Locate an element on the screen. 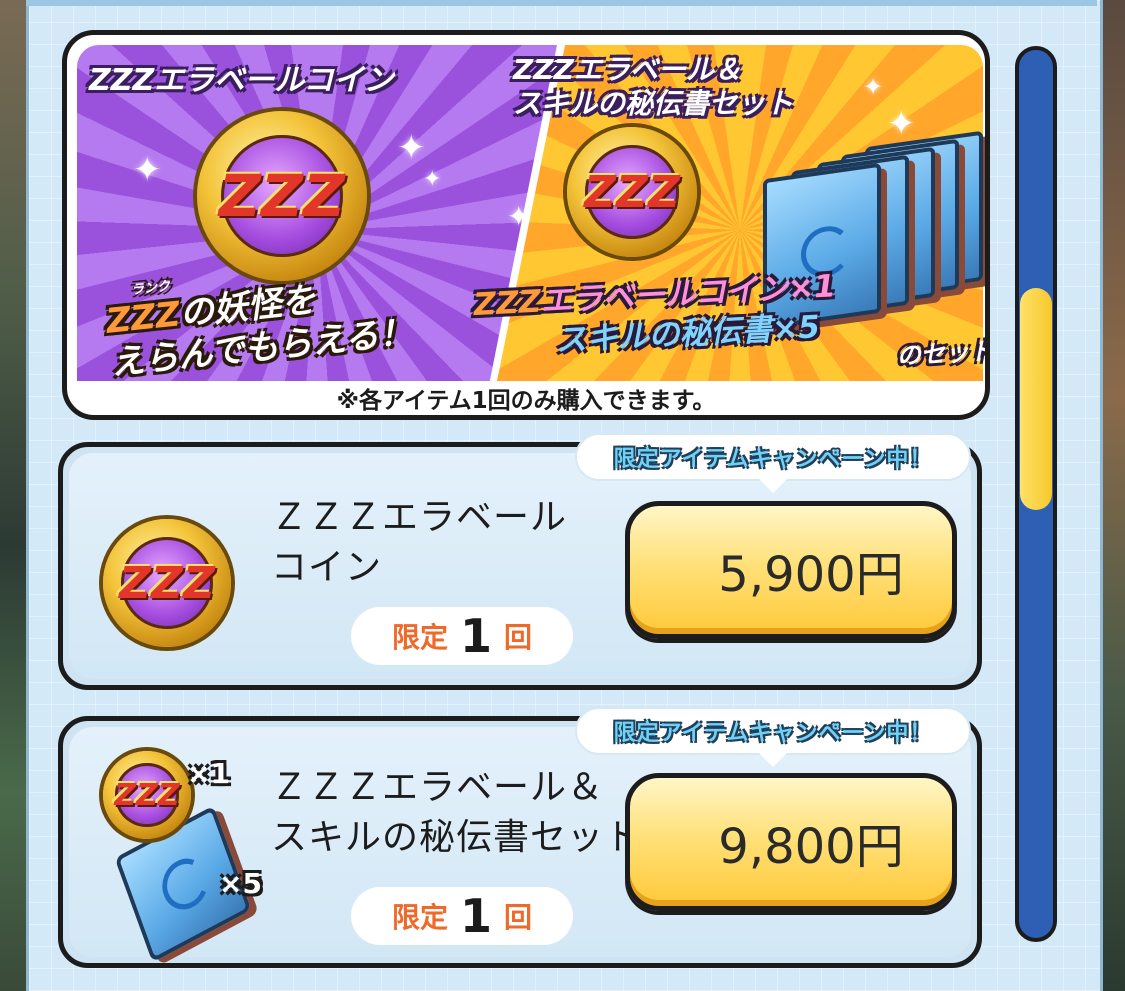 The height and width of the screenshot is (991, 1125). item-title: ＺＺＺエラベール コイン is located at coordinates (419, 542).